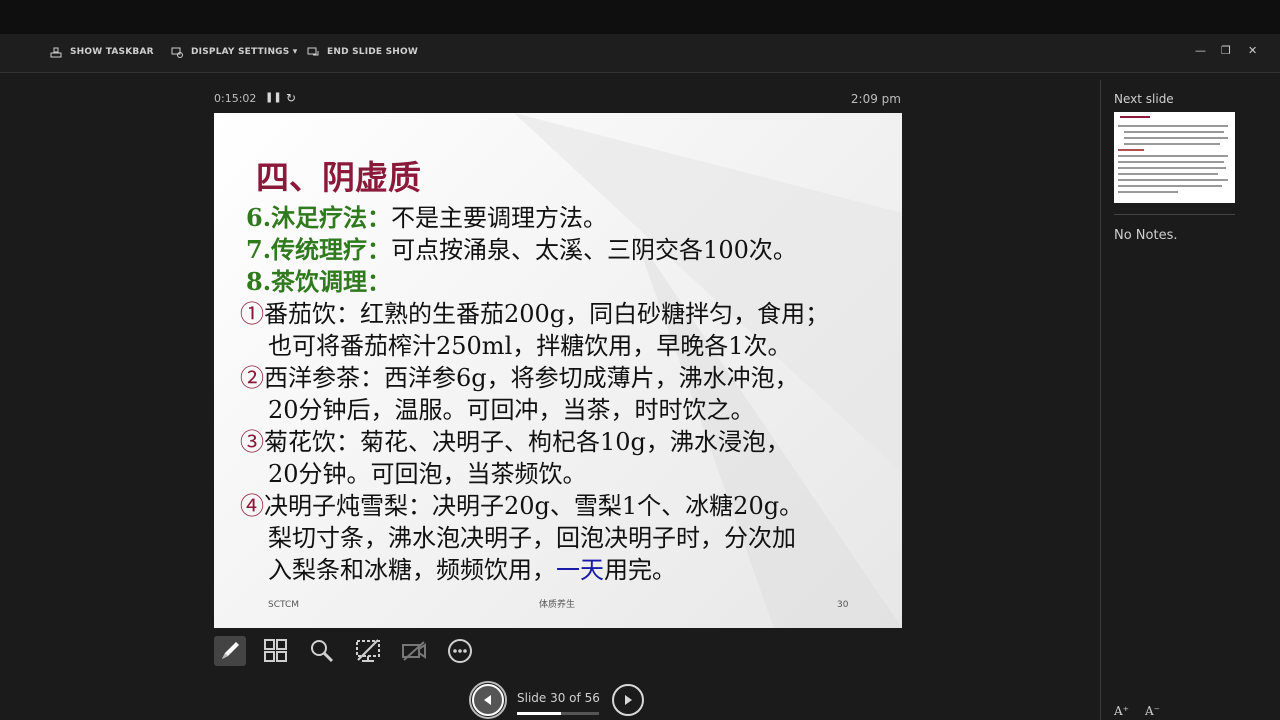  I want to click on show-taskbar-button: SHOW TASKBAR, so click(102, 52).